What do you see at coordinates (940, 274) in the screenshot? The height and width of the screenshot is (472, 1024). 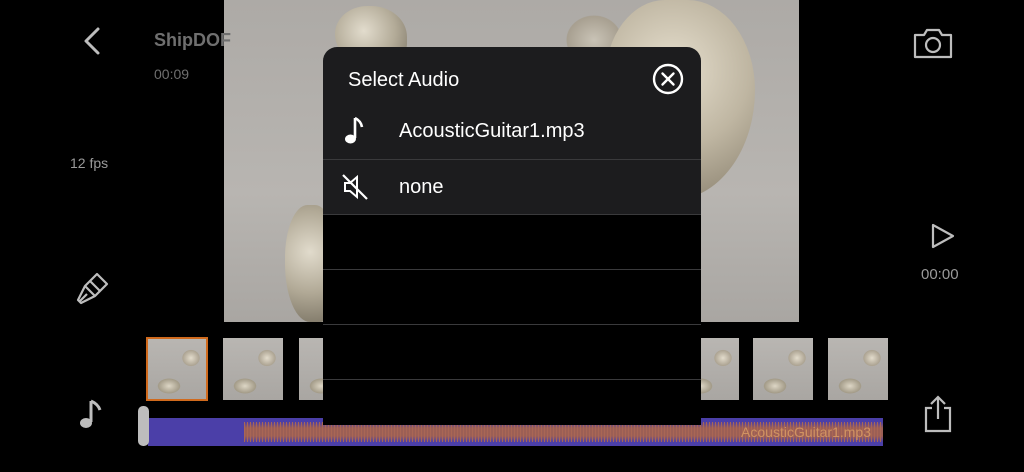 I see `playback-time: 00:00` at bounding box center [940, 274].